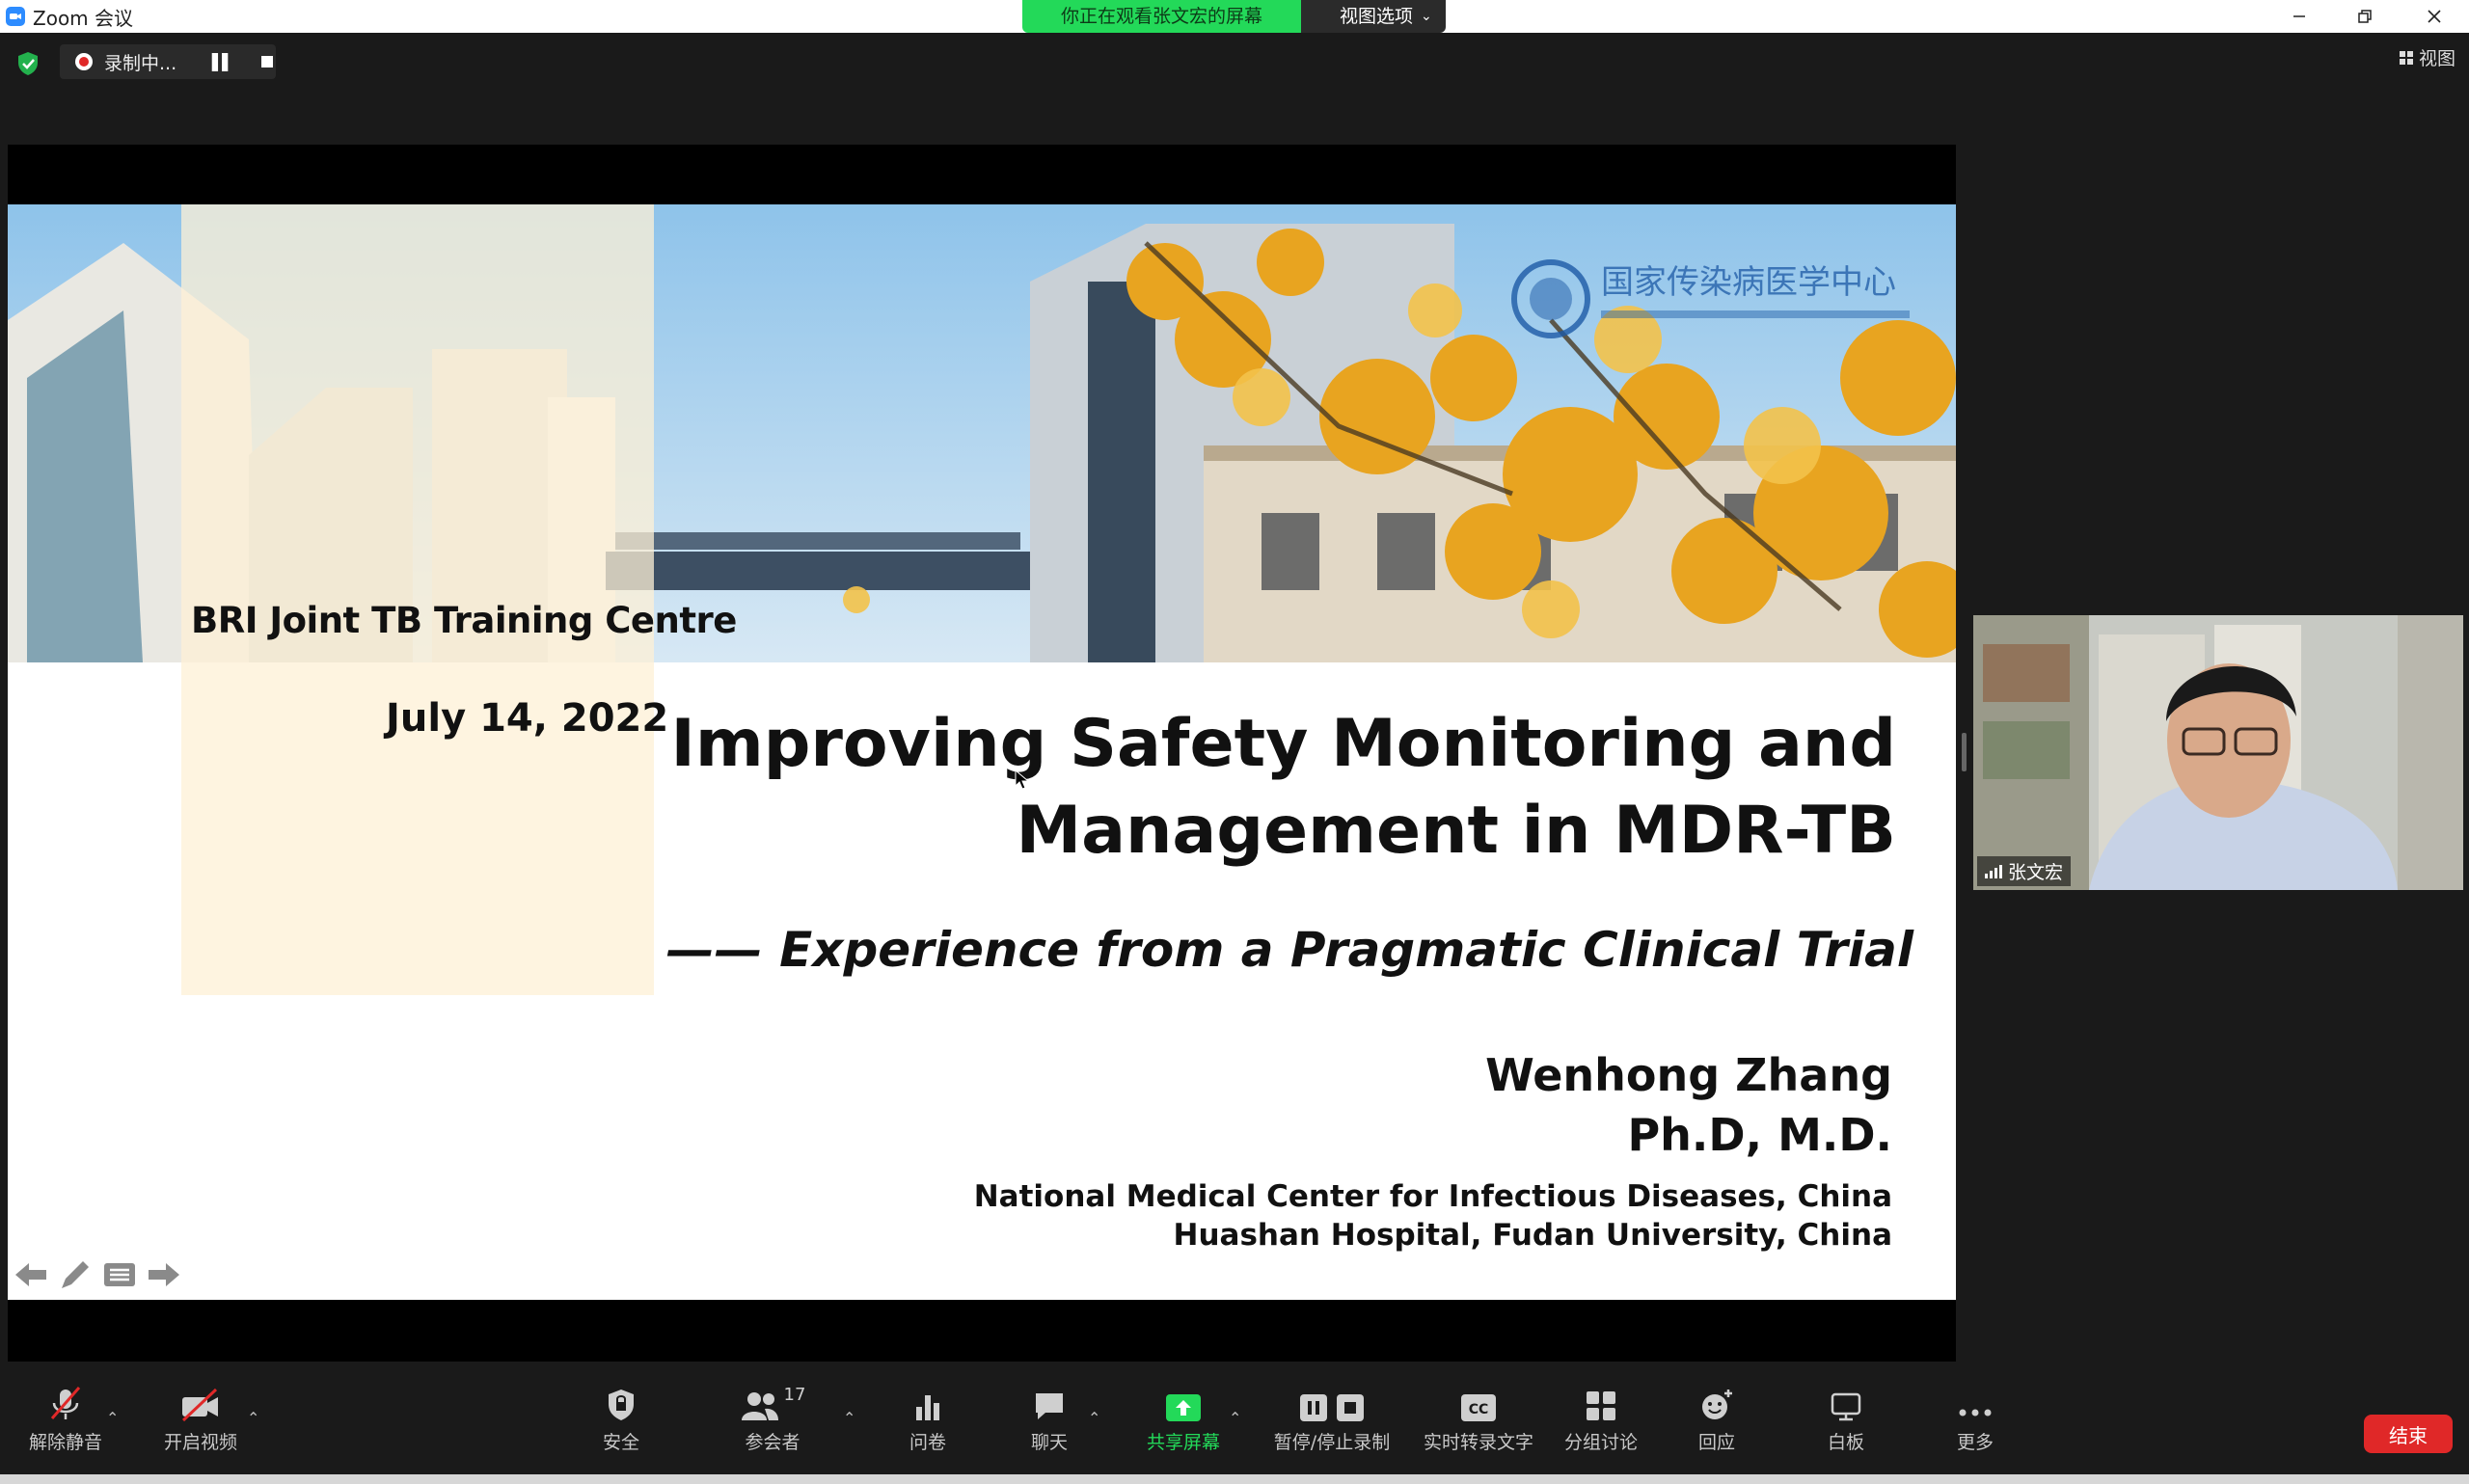 The image size is (2469, 1484). Describe the element at coordinates (1716, 1442) in the screenshot. I see `reactions-label: 回应` at that location.